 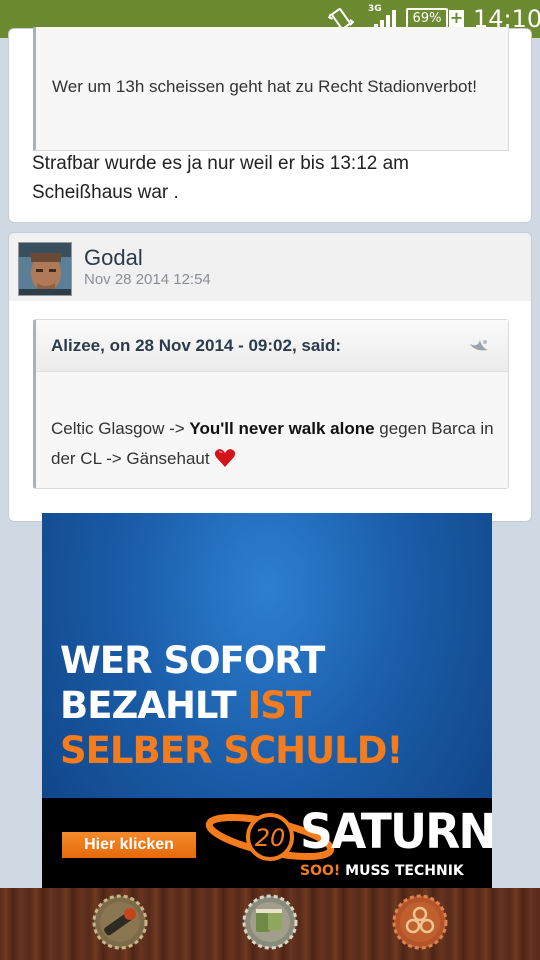 What do you see at coordinates (196, 345) in the screenshot?
I see `quote-citation: Alizee, on 28 Nov 2014 - 09:02, said:` at bounding box center [196, 345].